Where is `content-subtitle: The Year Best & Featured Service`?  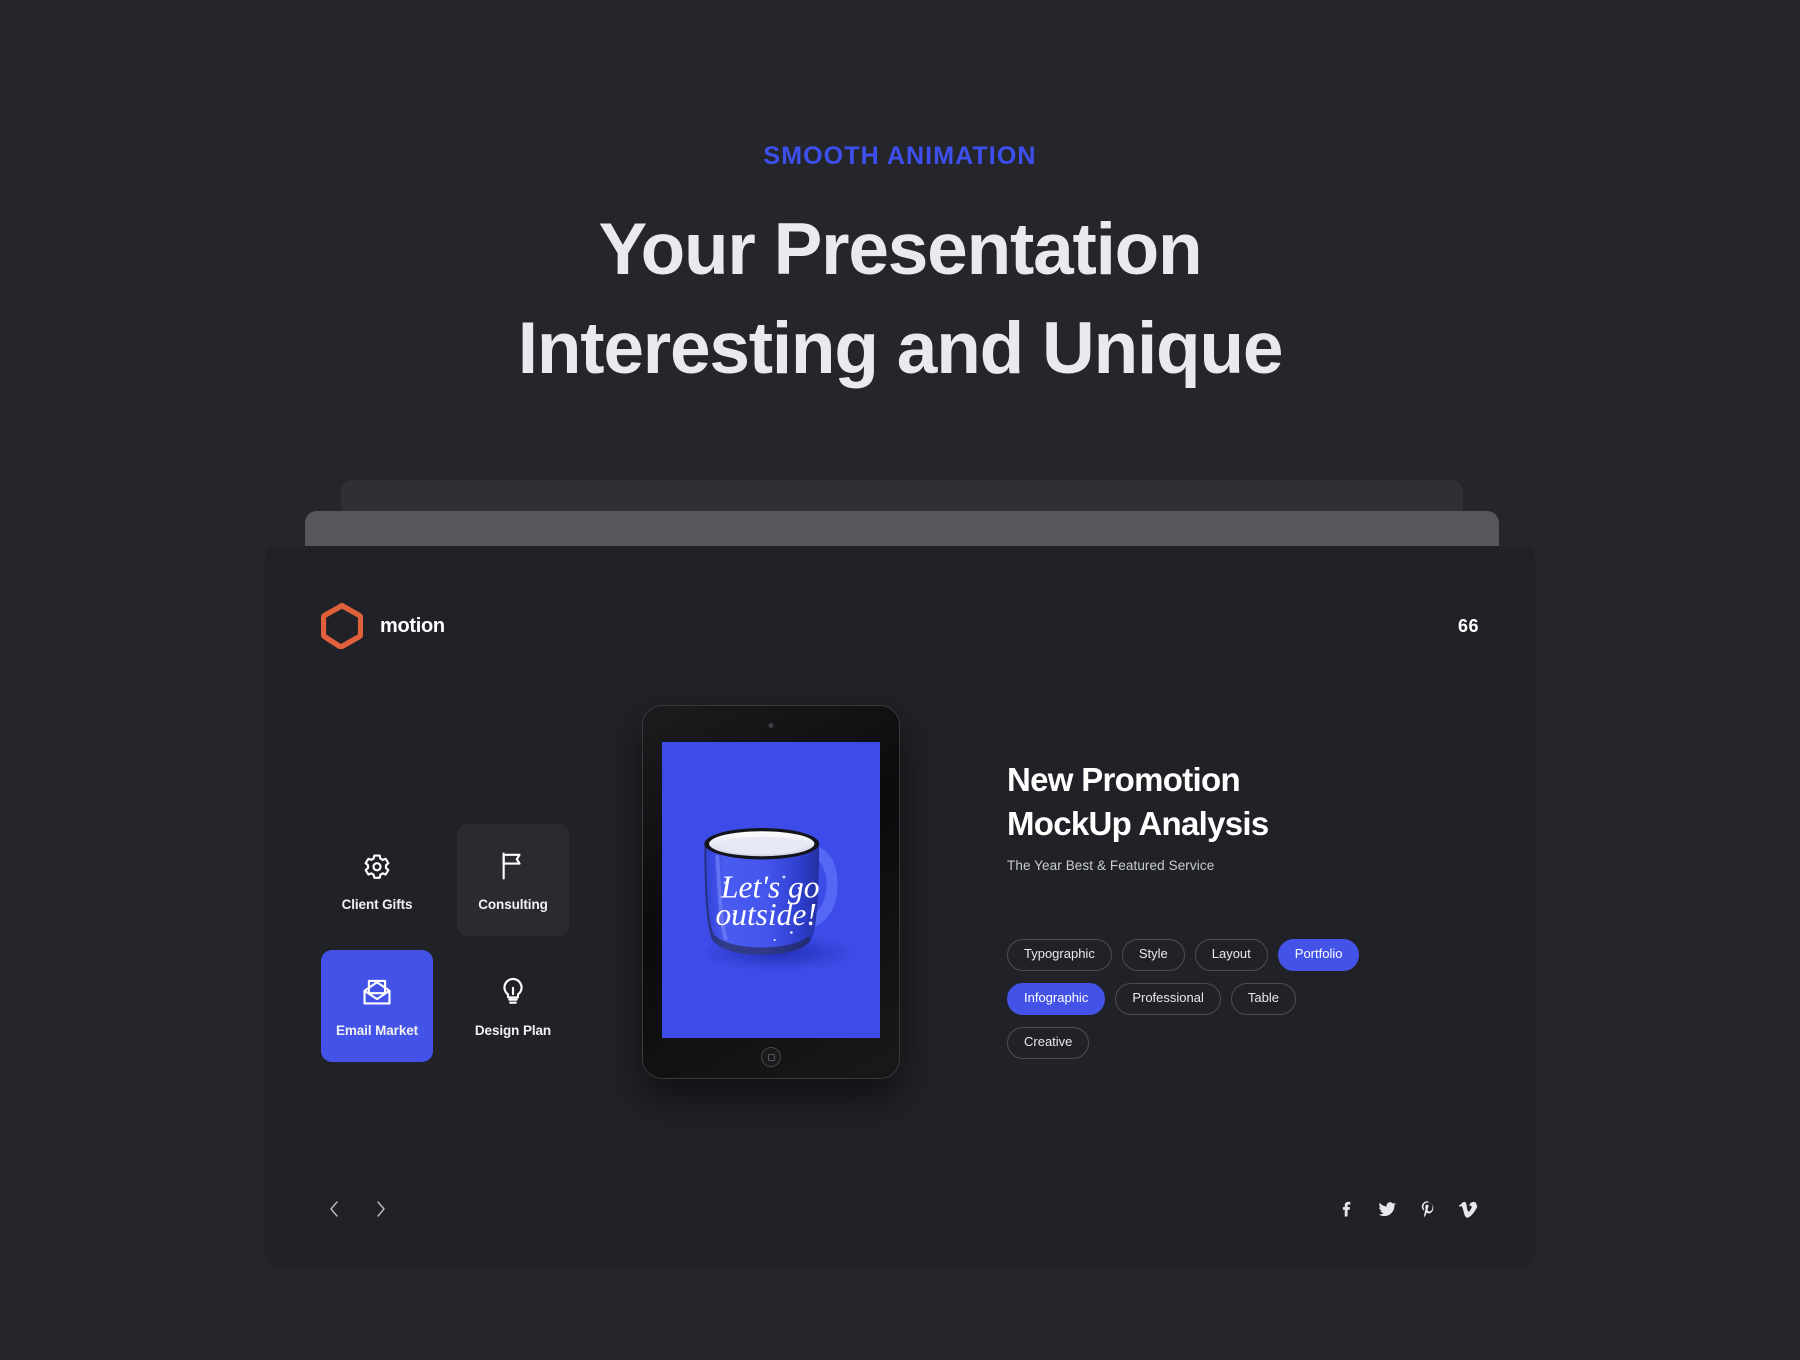
content-subtitle: The Year Best & Featured Service is located at coordinates (1111, 865).